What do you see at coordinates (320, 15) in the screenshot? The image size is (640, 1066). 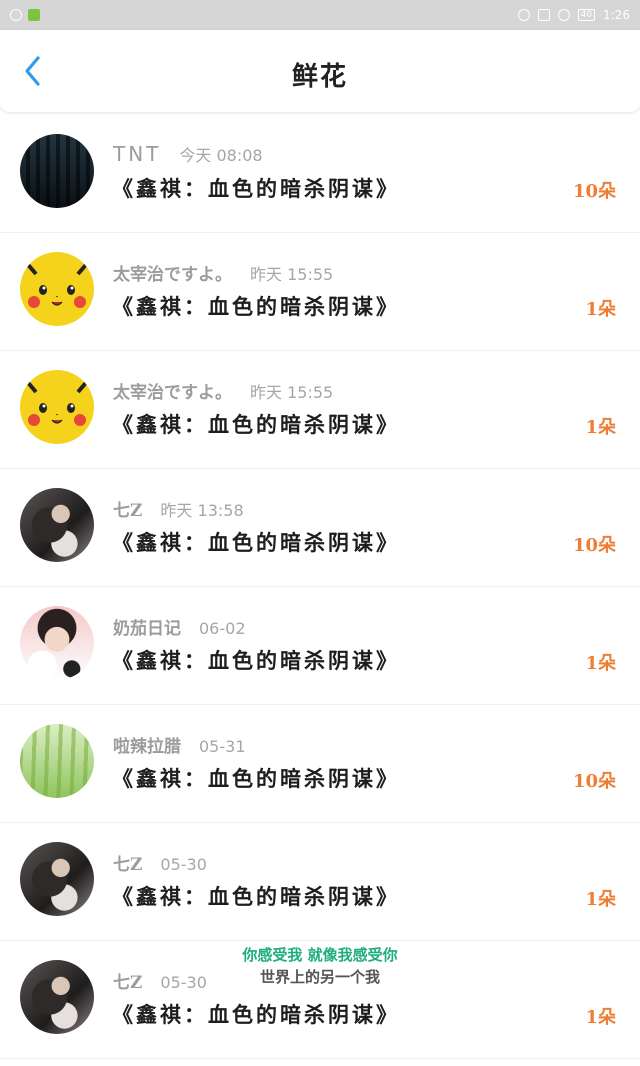 I see `status-bar: 40 1:26` at bounding box center [320, 15].